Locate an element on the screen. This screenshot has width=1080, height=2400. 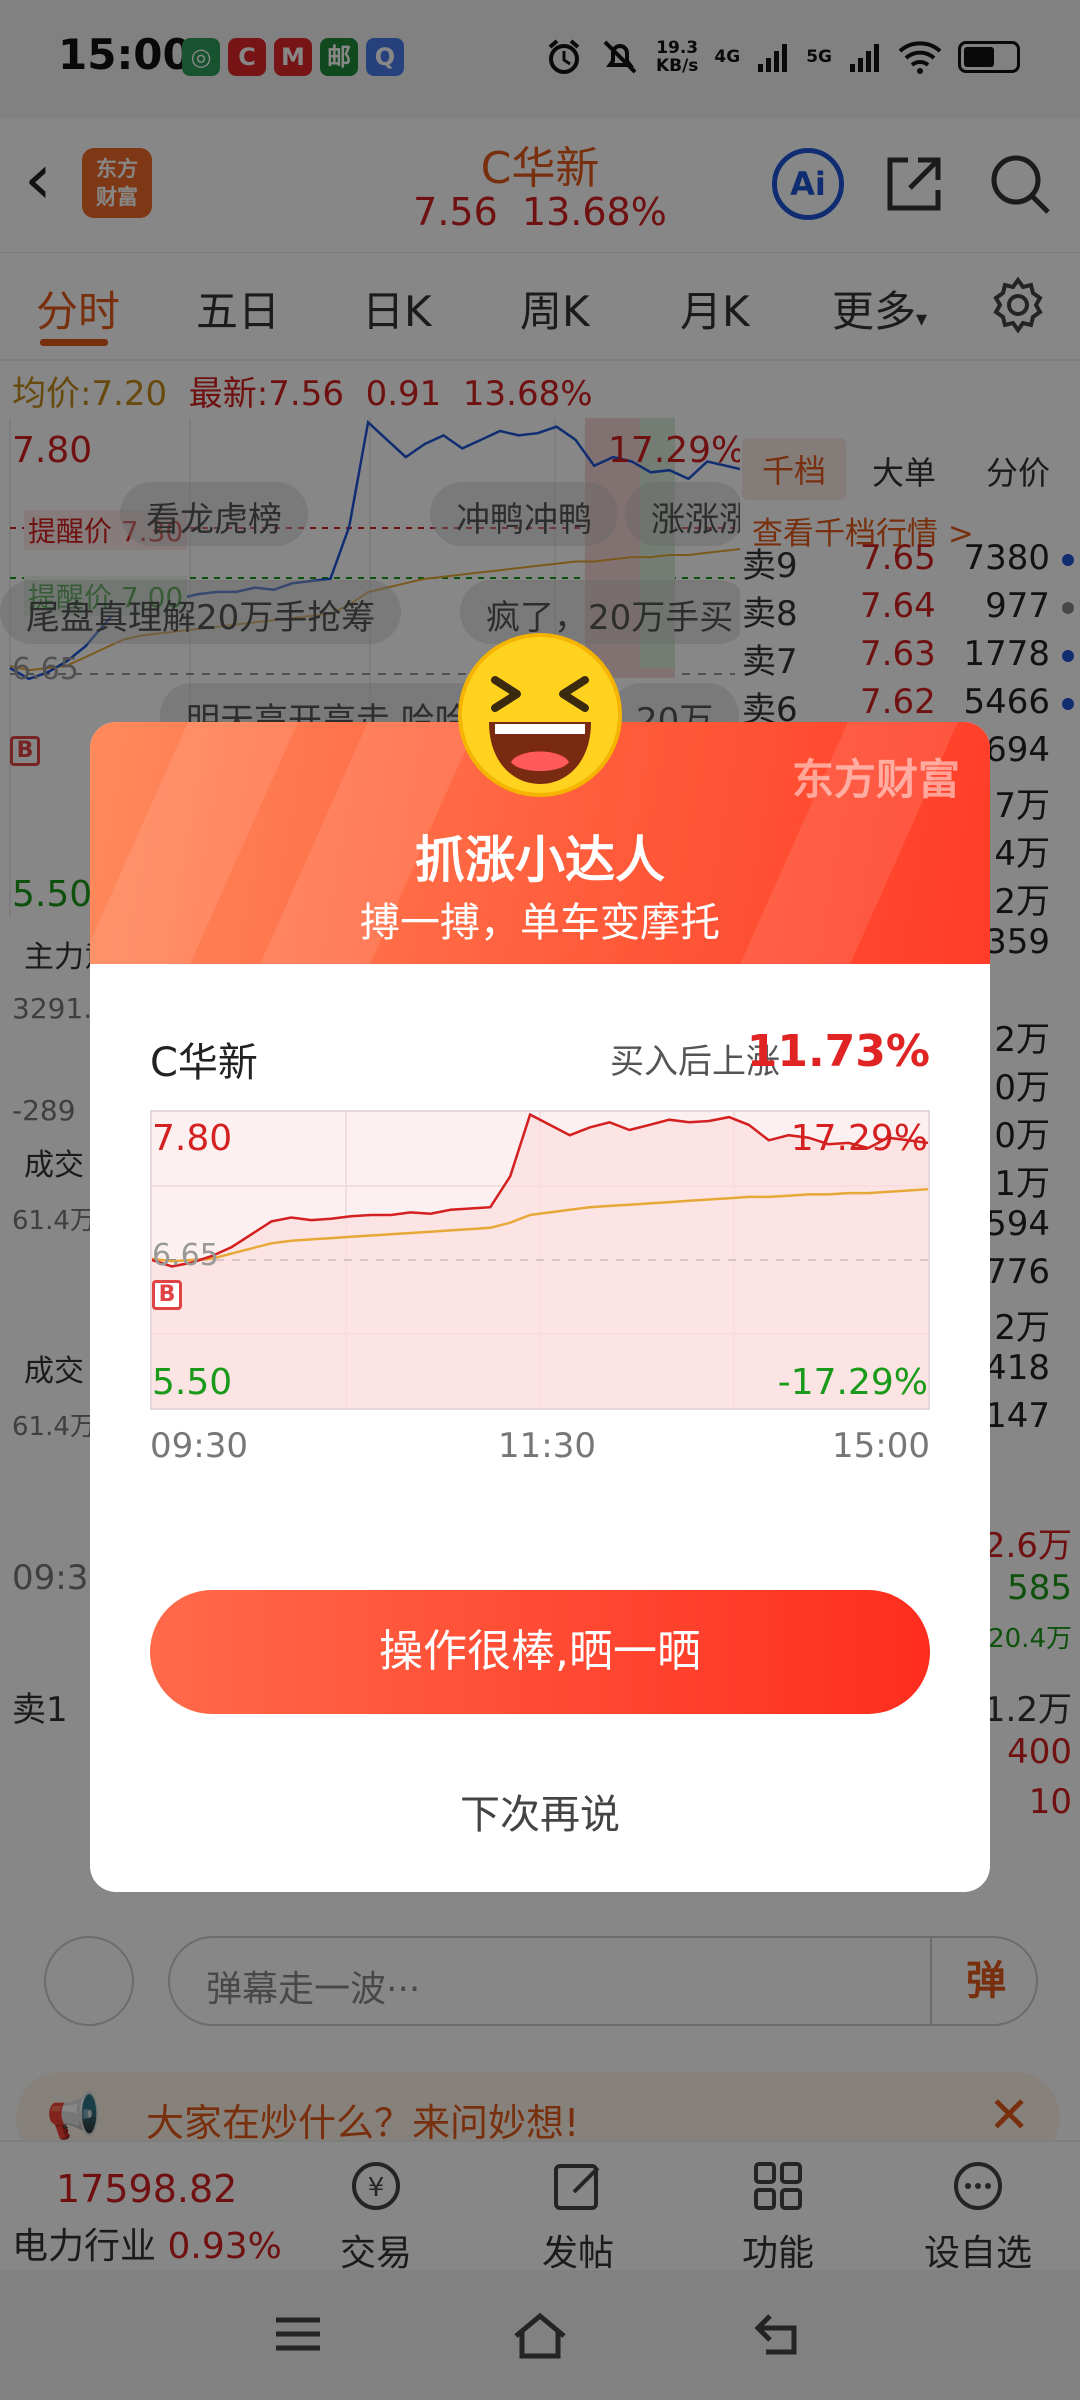
dialog-title: 抓涨小达人 is located at coordinates (540, 860).